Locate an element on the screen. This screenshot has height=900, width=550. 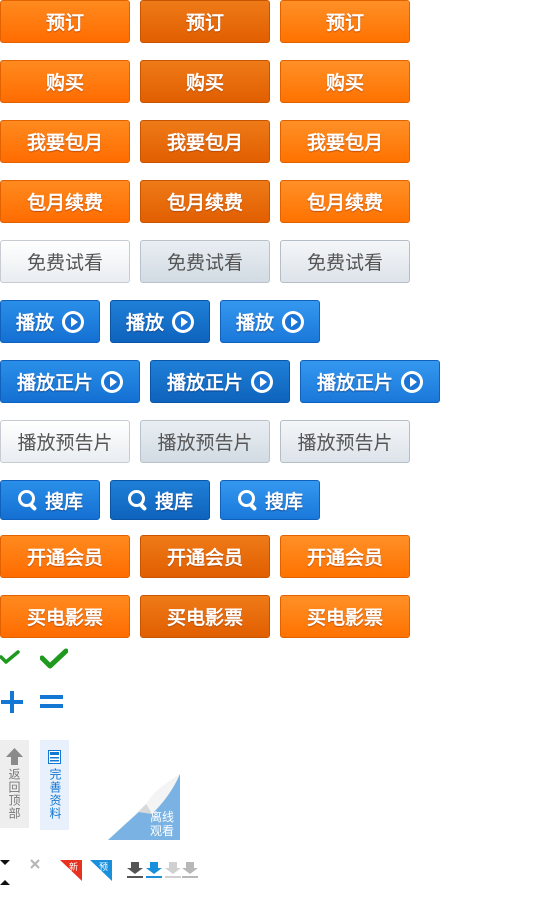
order-button: 预订 is located at coordinates (65, 21).